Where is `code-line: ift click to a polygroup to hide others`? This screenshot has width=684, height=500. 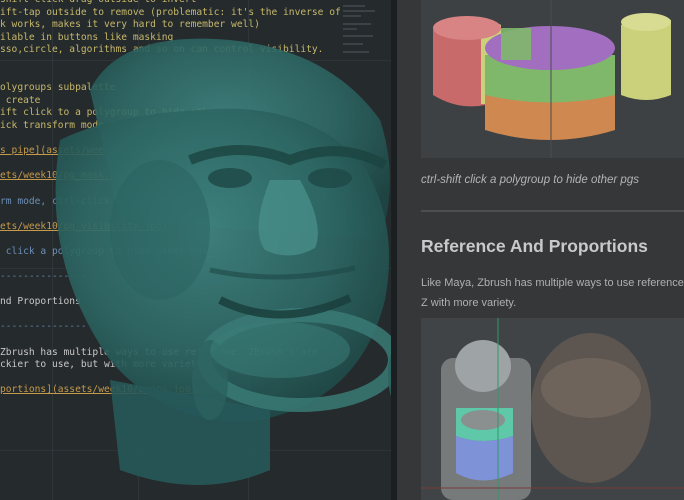
code-line: ift click to a polygroup to hide others is located at coordinates (200, 113).